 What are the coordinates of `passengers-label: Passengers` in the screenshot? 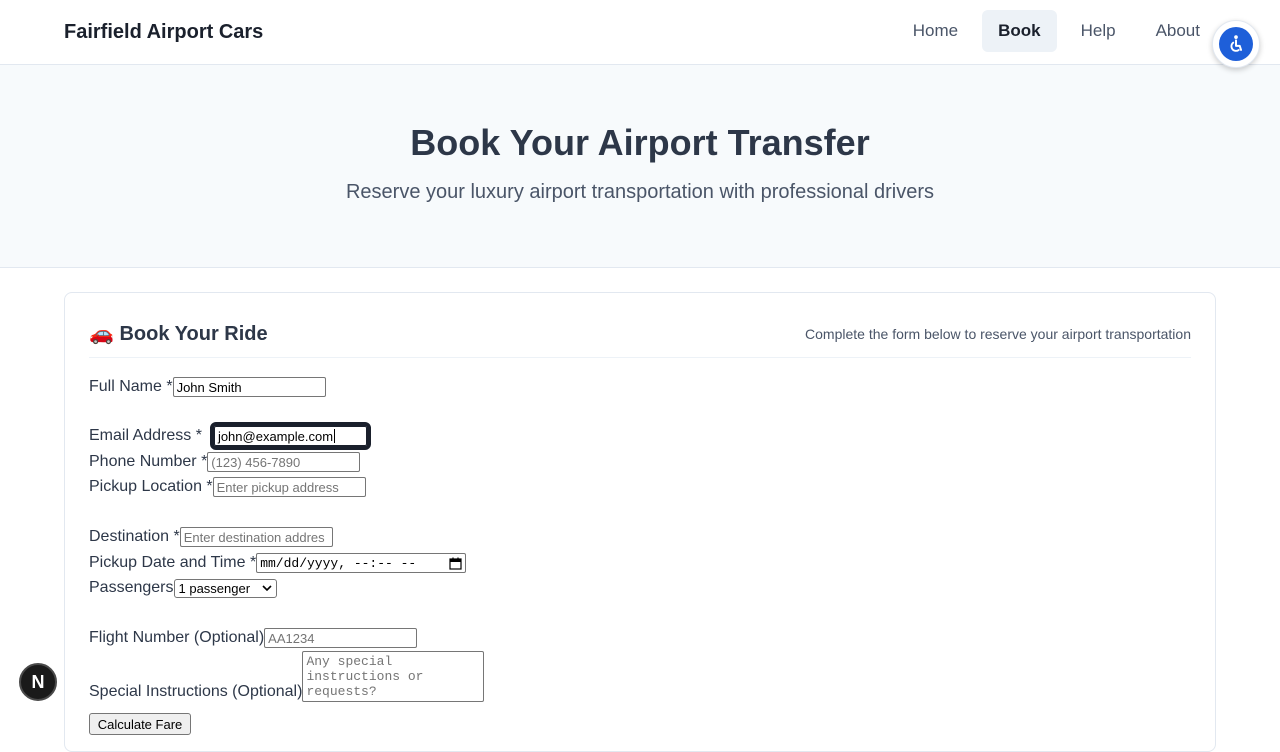 It's located at (131, 587).